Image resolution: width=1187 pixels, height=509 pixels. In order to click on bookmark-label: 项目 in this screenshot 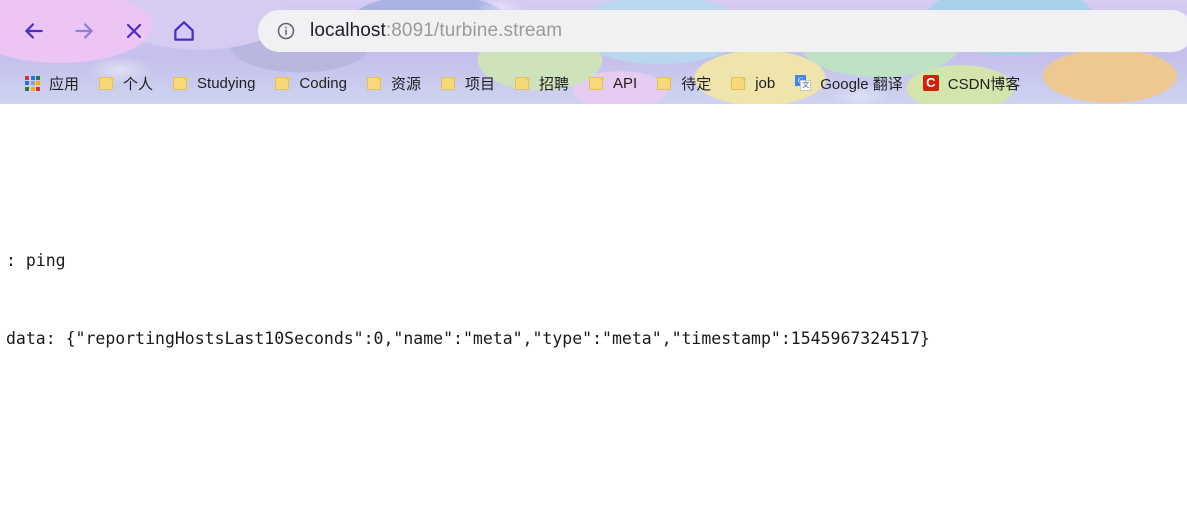, I will do `click(479, 84)`.